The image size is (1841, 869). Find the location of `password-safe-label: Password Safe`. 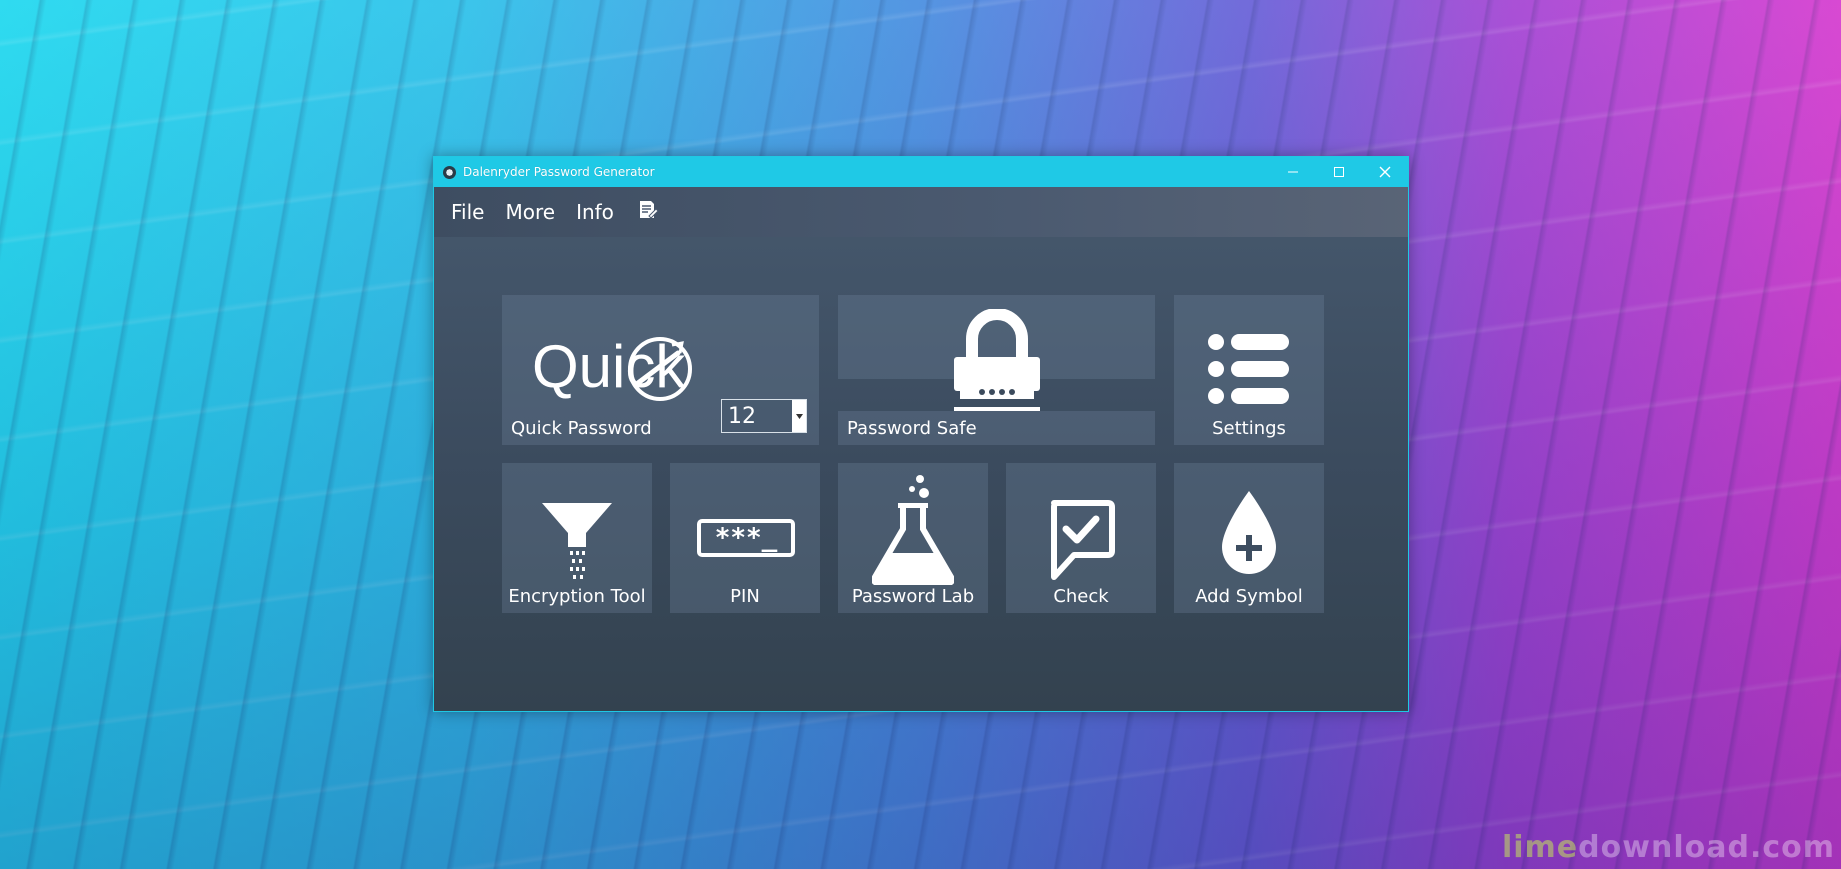

password-safe-label: Password Safe is located at coordinates (912, 428).